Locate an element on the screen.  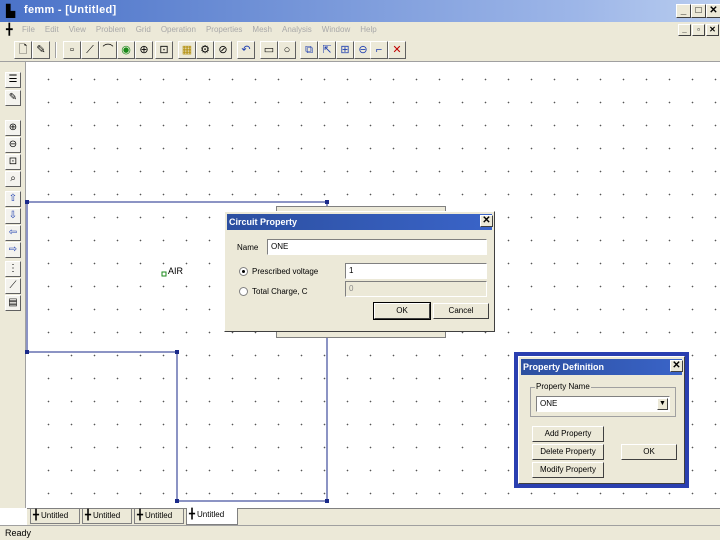
voltage-field: 1 is located at coordinates (416, 271).